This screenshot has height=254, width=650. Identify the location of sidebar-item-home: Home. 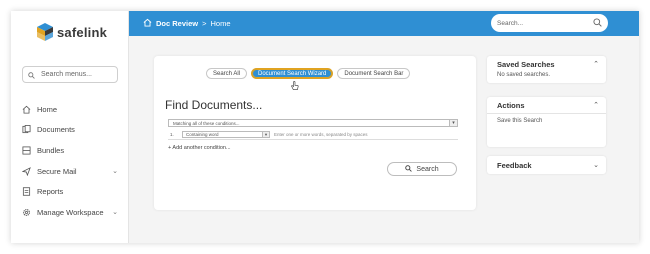
(72, 109).